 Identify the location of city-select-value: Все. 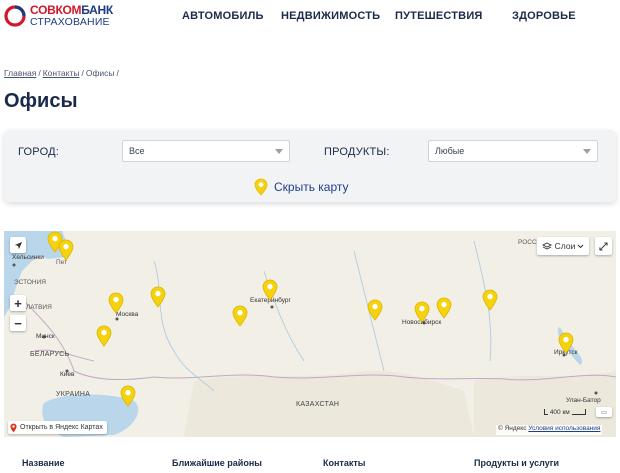
(137, 151).